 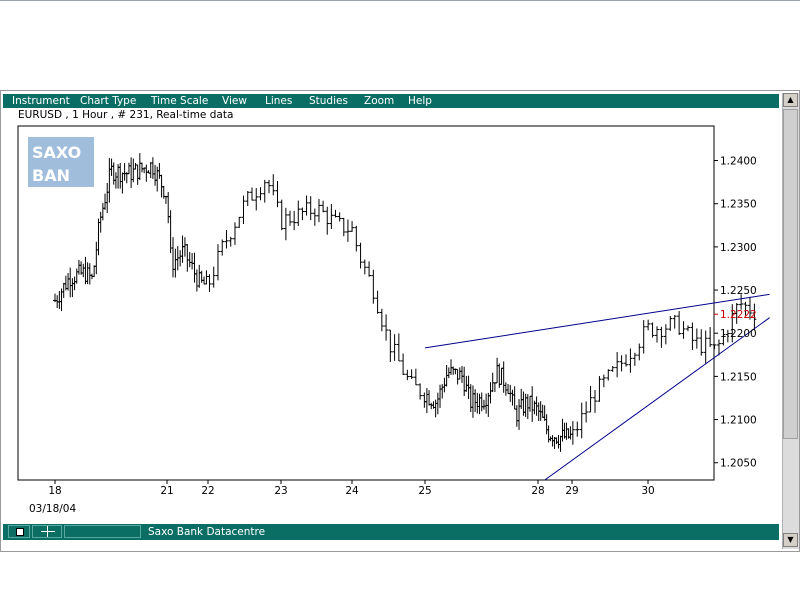 What do you see at coordinates (352, 491) in the screenshot?
I see `x-tick-label: 24` at bounding box center [352, 491].